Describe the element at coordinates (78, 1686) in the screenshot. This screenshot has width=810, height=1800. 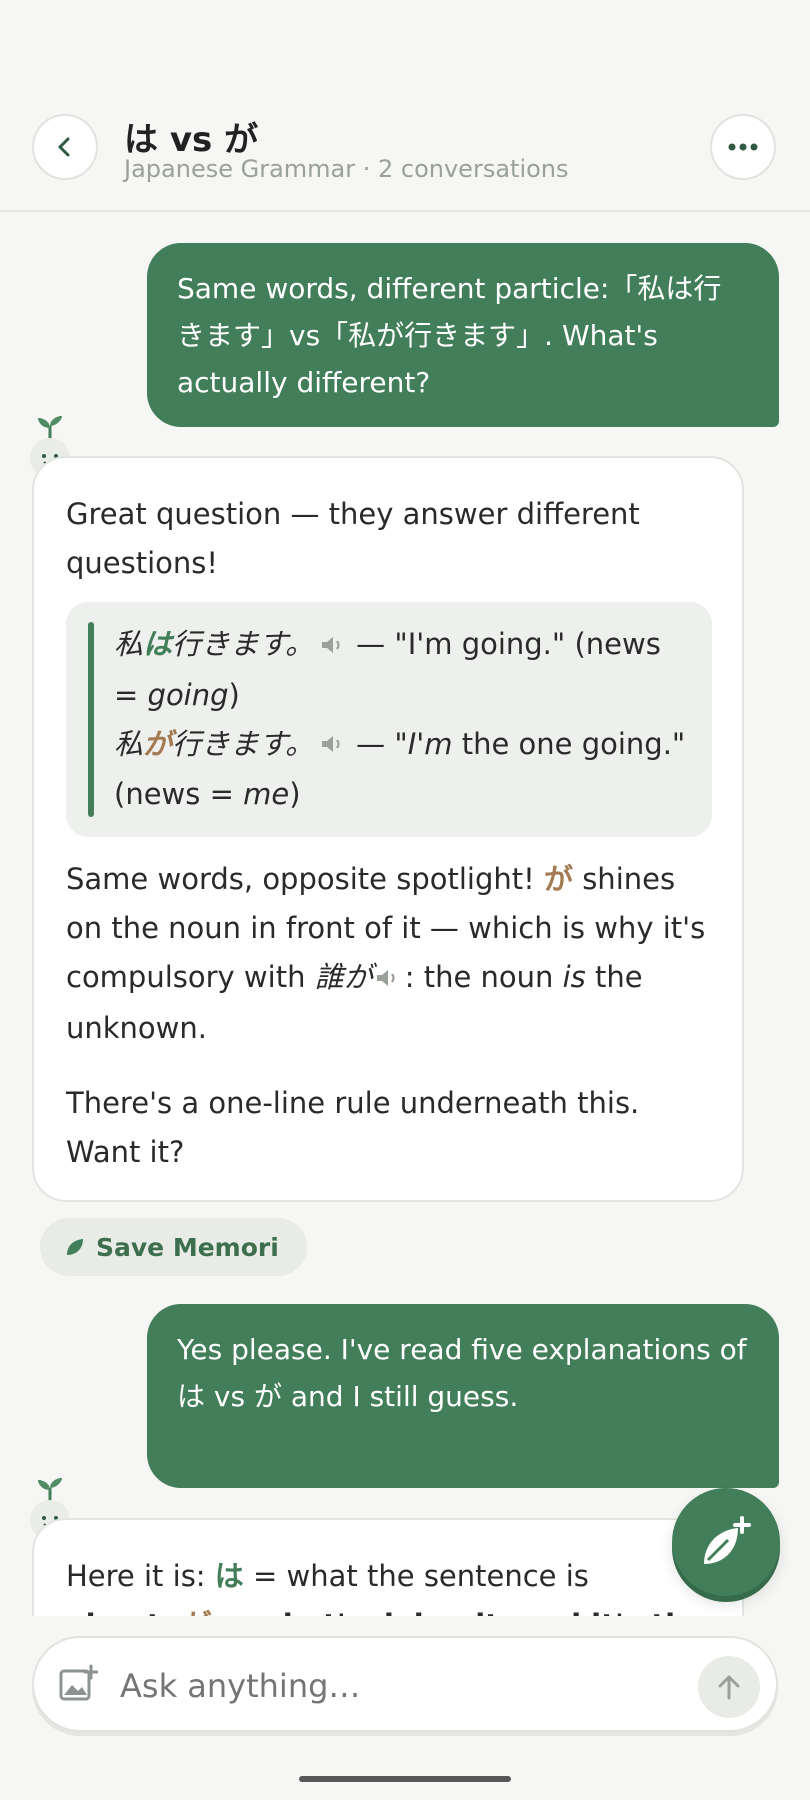
I see `add-image-icon` at that location.